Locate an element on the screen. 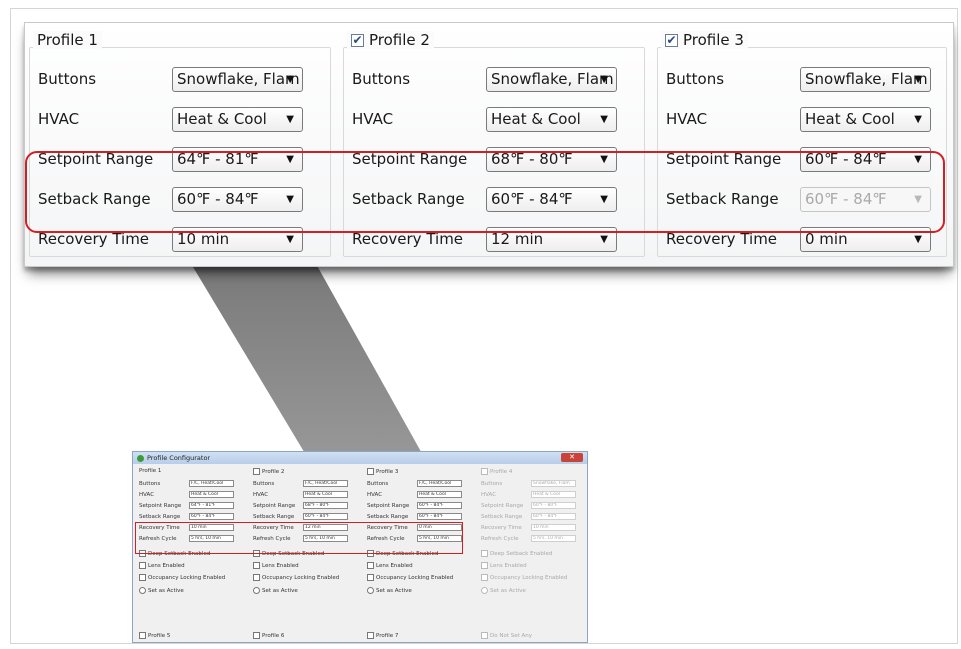 The image size is (961, 649). profile-3-title: ✔ Profile 3 is located at coordinates (704, 40).